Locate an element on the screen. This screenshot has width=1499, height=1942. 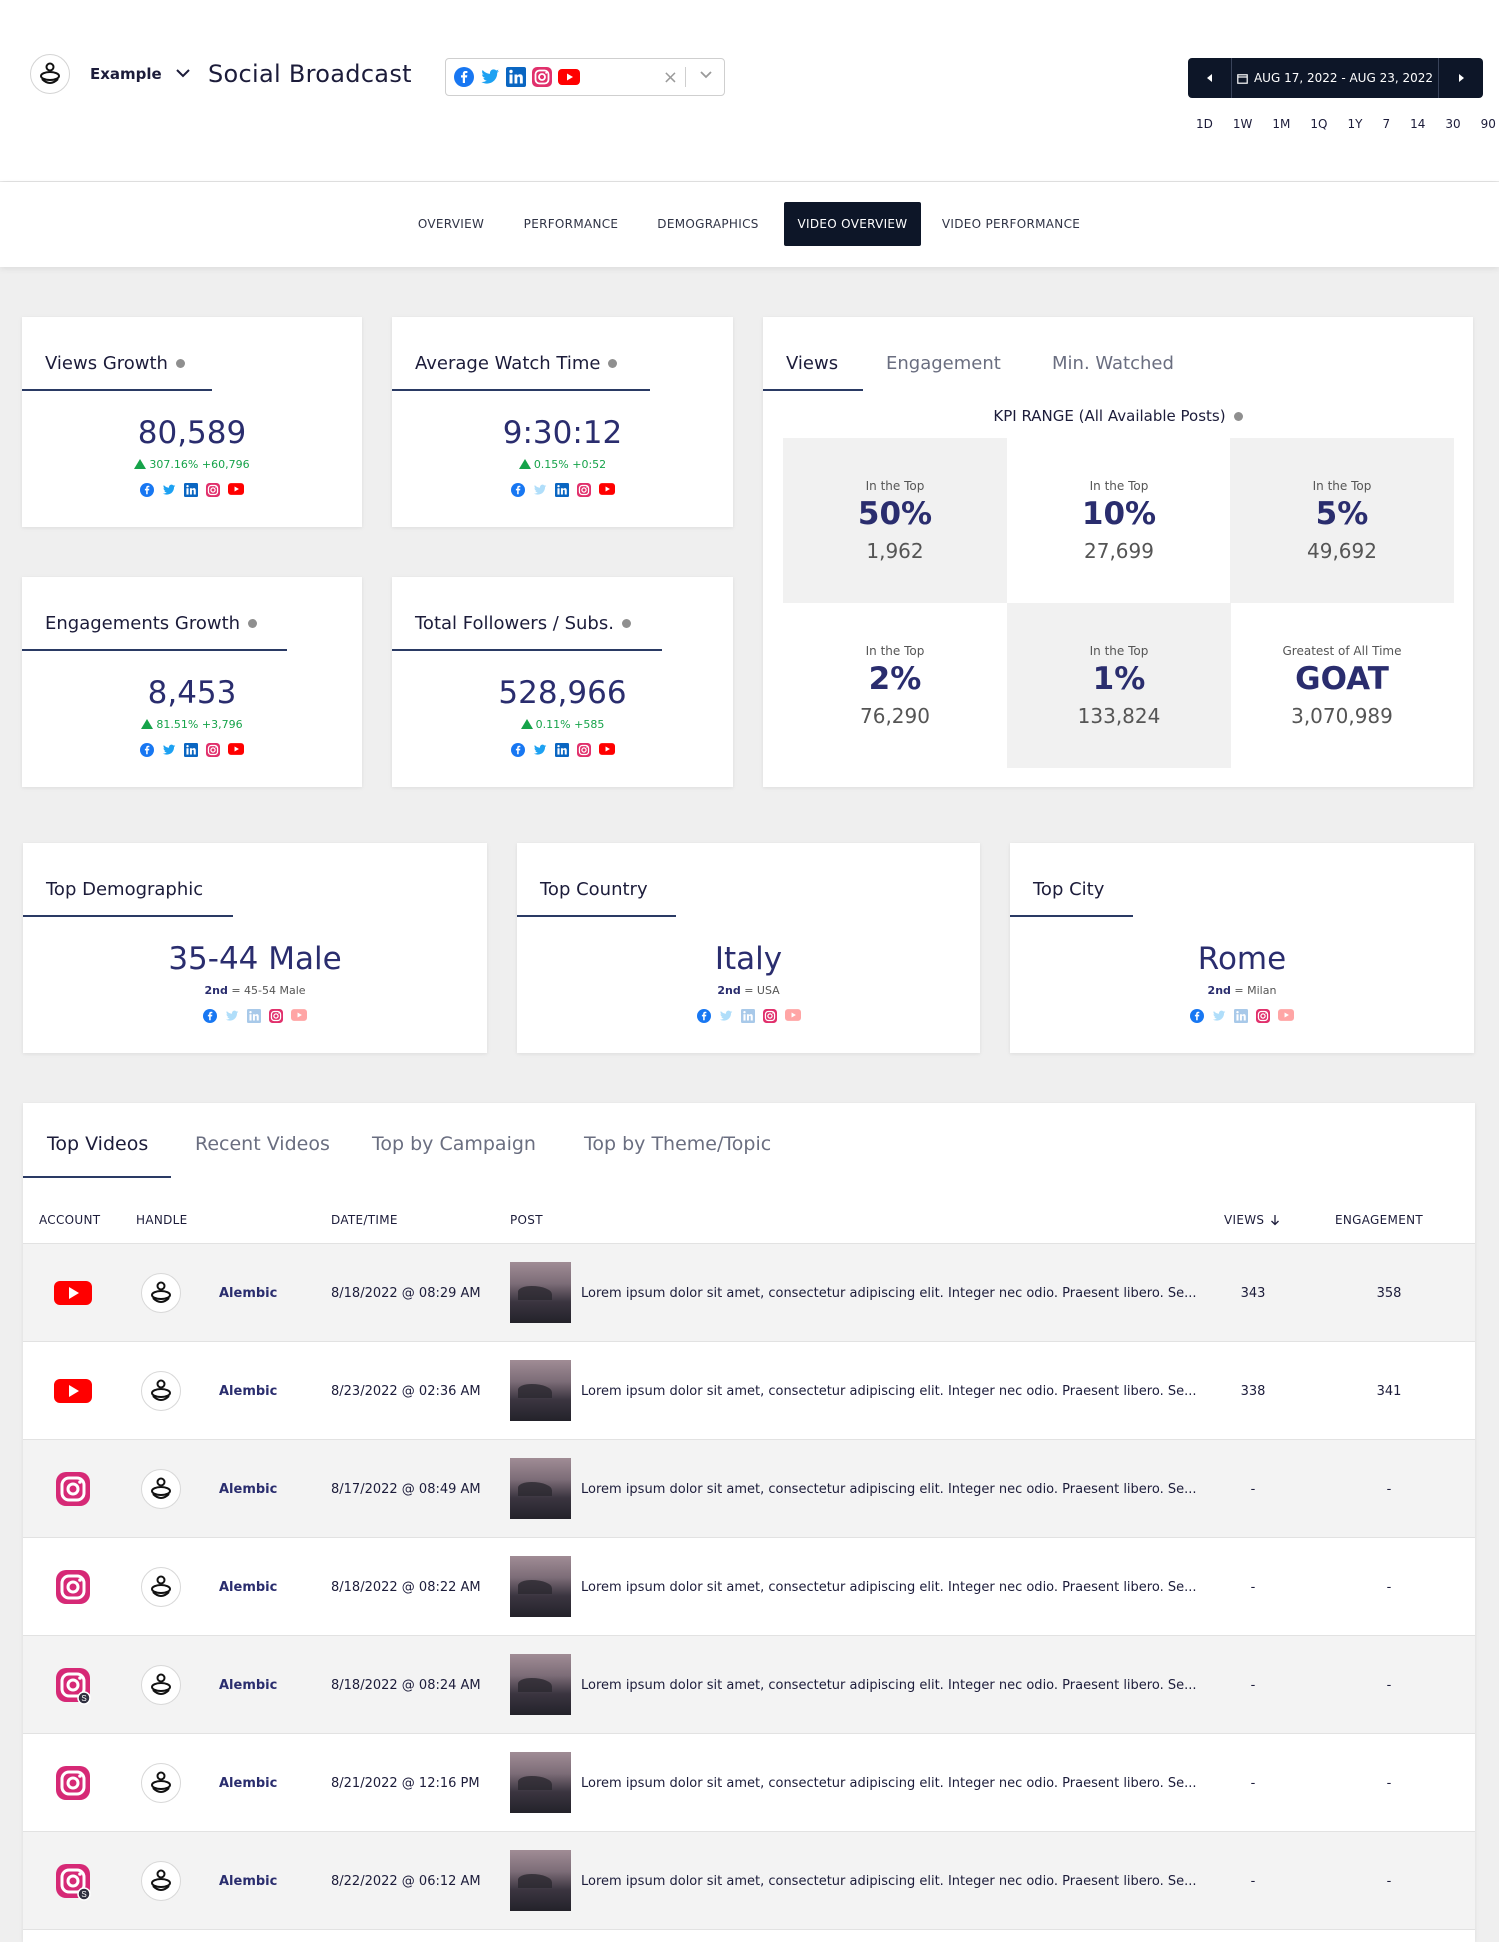
quick-range-1y: 1Y is located at coordinates (1354, 124).